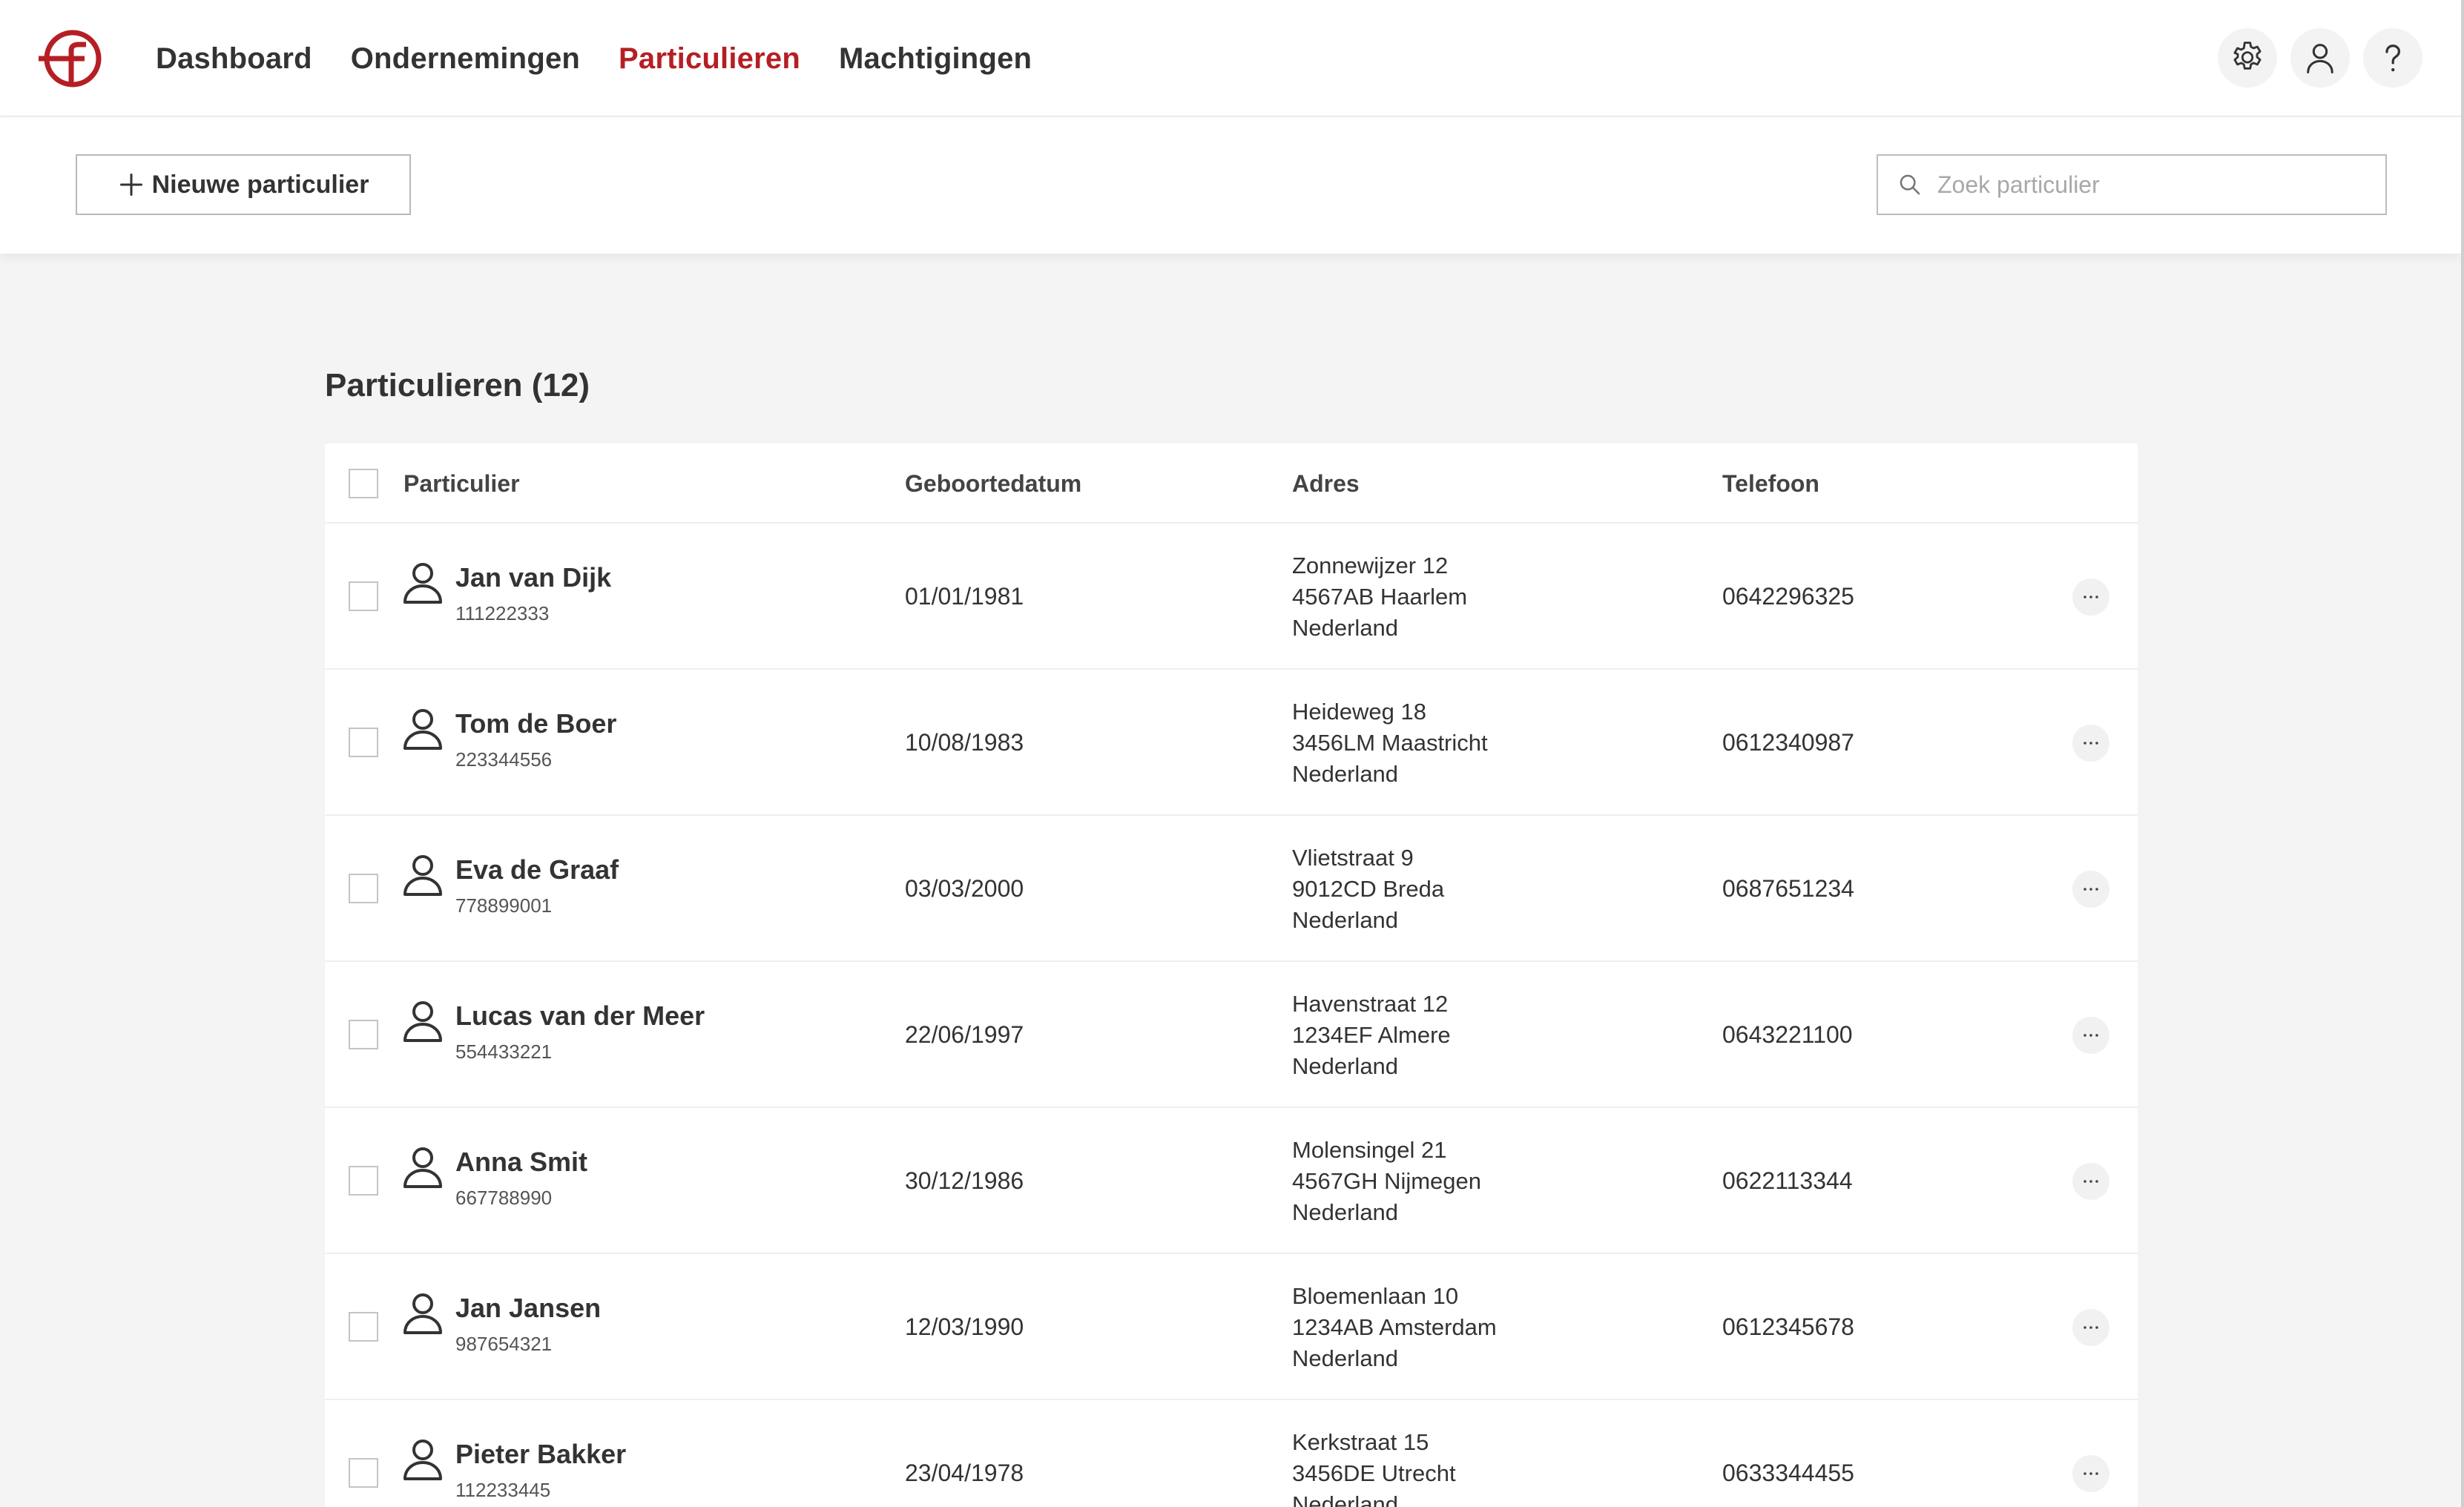 This screenshot has height=1507, width=2464. I want to click on particulier-address: Zonnewijzer 12 4567AB Haarlem Nederland, so click(1380, 597).